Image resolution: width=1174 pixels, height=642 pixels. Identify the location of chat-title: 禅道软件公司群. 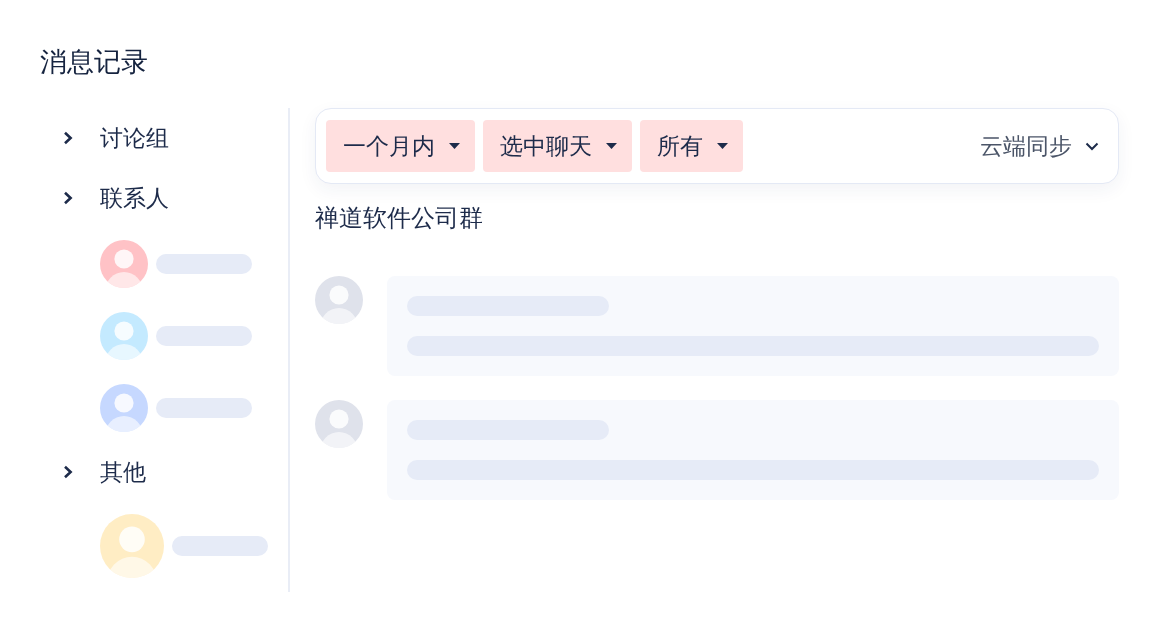
(399, 218).